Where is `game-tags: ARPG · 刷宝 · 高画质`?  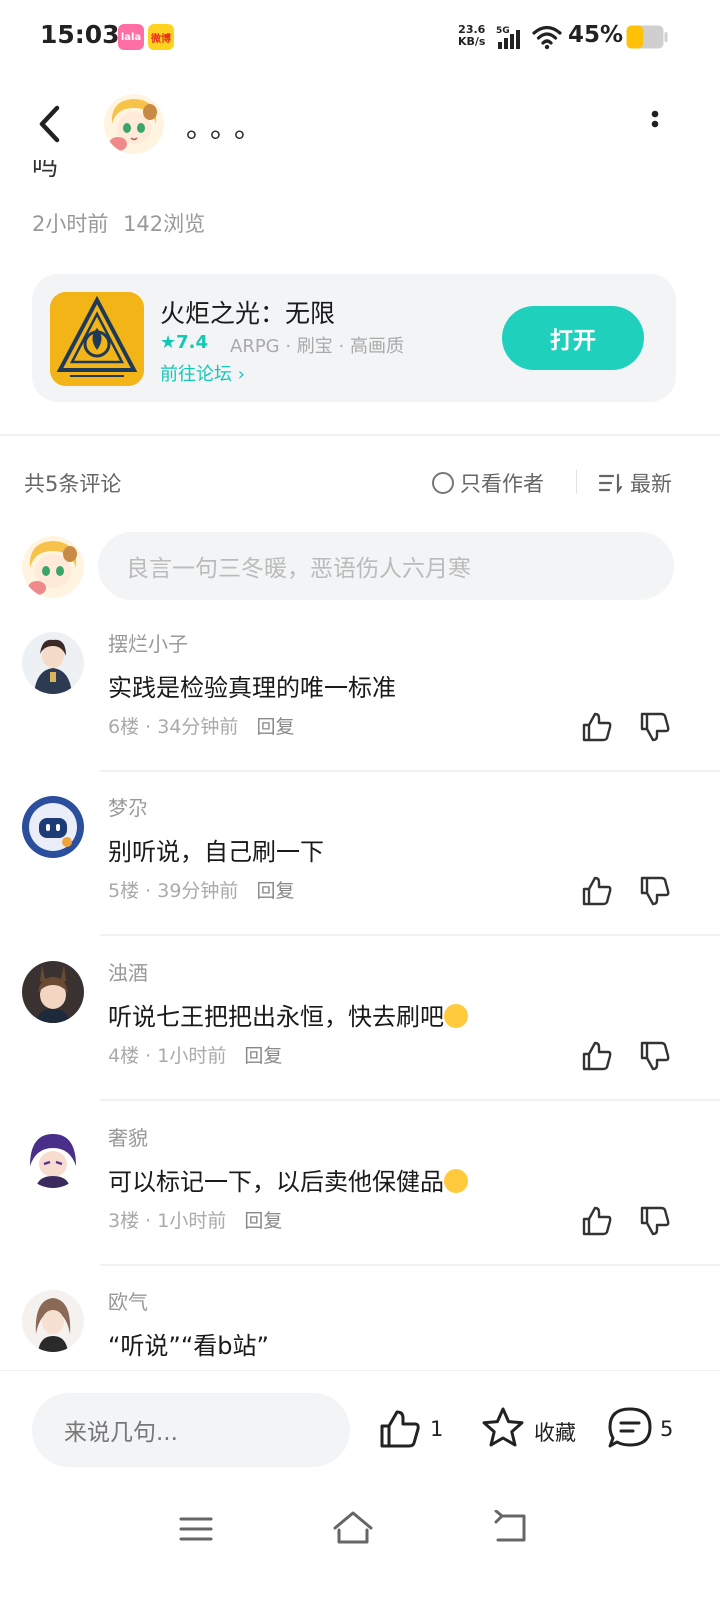 game-tags: ARPG · 刷宝 · 高画质 is located at coordinates (317, 346).